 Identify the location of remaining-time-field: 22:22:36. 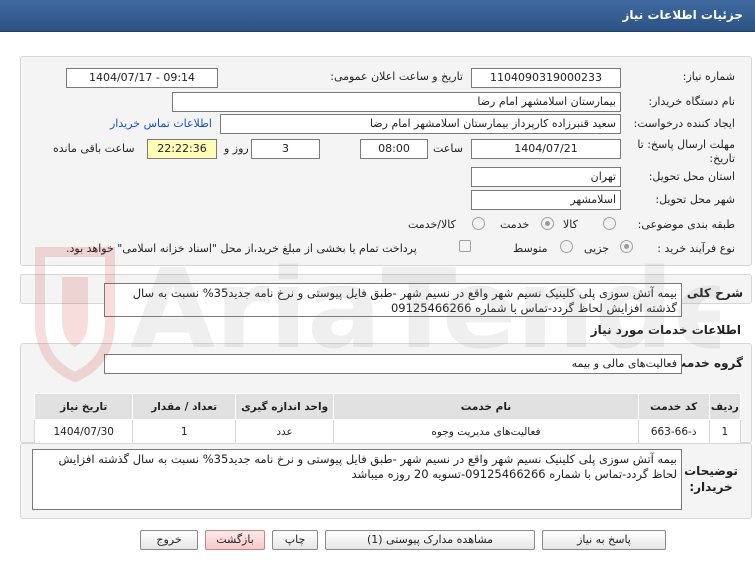
(182, 149).